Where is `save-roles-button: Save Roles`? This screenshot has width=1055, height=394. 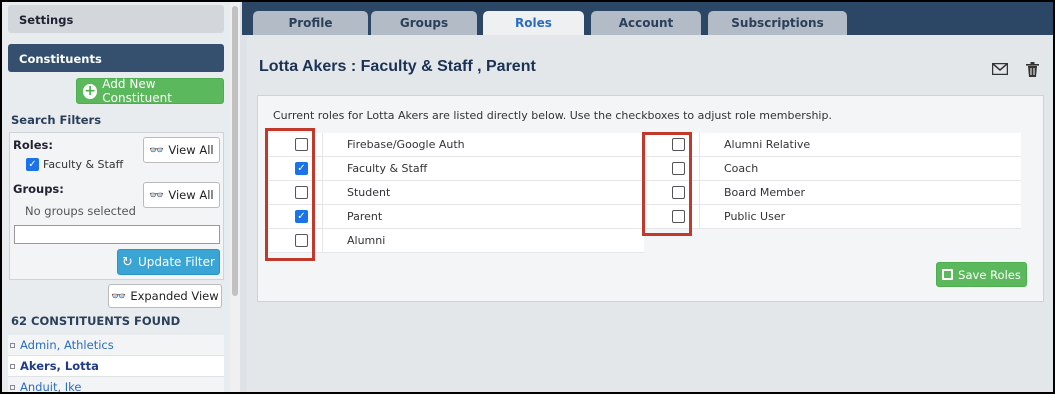
save-roles-button: Save Roles is located at coordinates (981, 274).